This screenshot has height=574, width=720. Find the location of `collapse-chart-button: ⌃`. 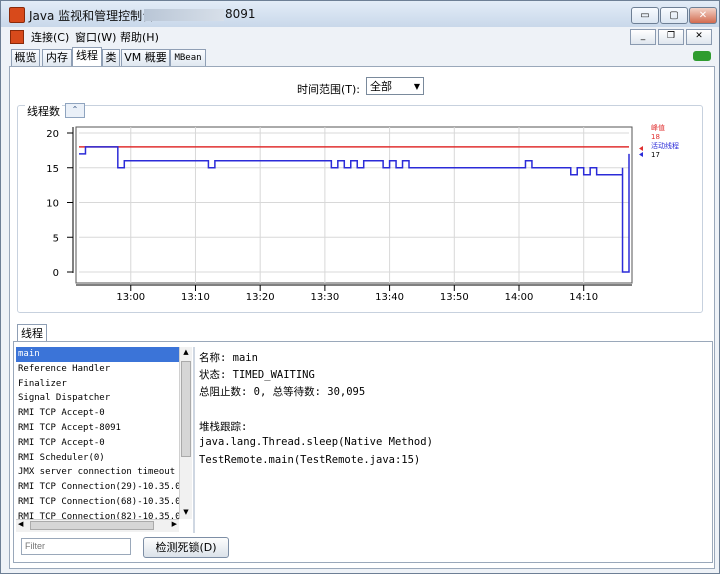

collapse-chart-button: ⌃ is located at coordinates (75, 110).